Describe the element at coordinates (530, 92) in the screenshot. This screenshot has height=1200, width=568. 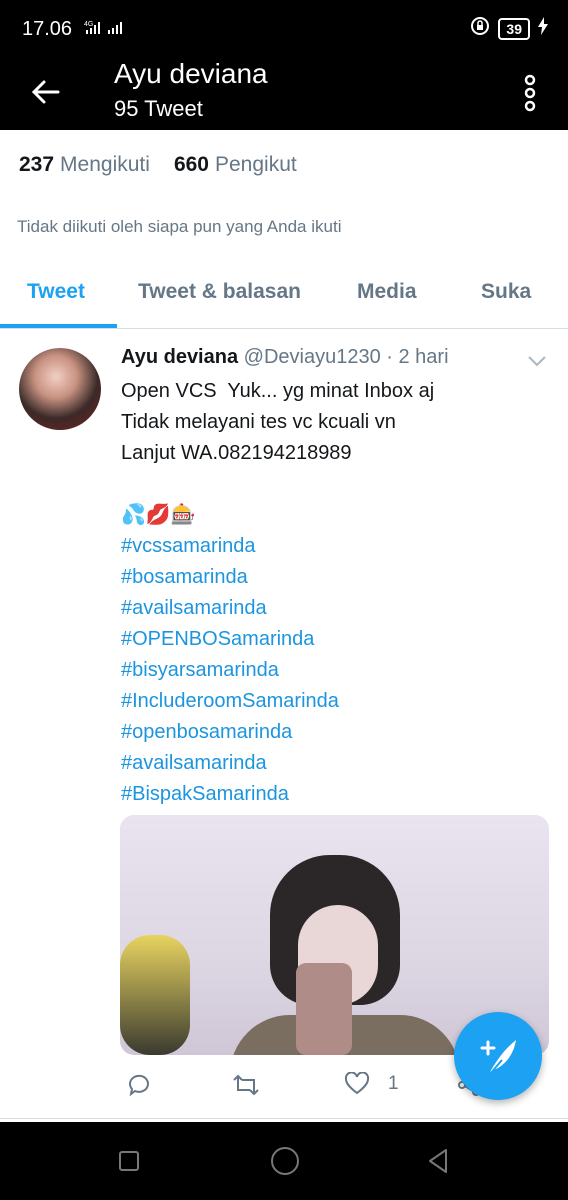
I see `more-options-icon` at that location.